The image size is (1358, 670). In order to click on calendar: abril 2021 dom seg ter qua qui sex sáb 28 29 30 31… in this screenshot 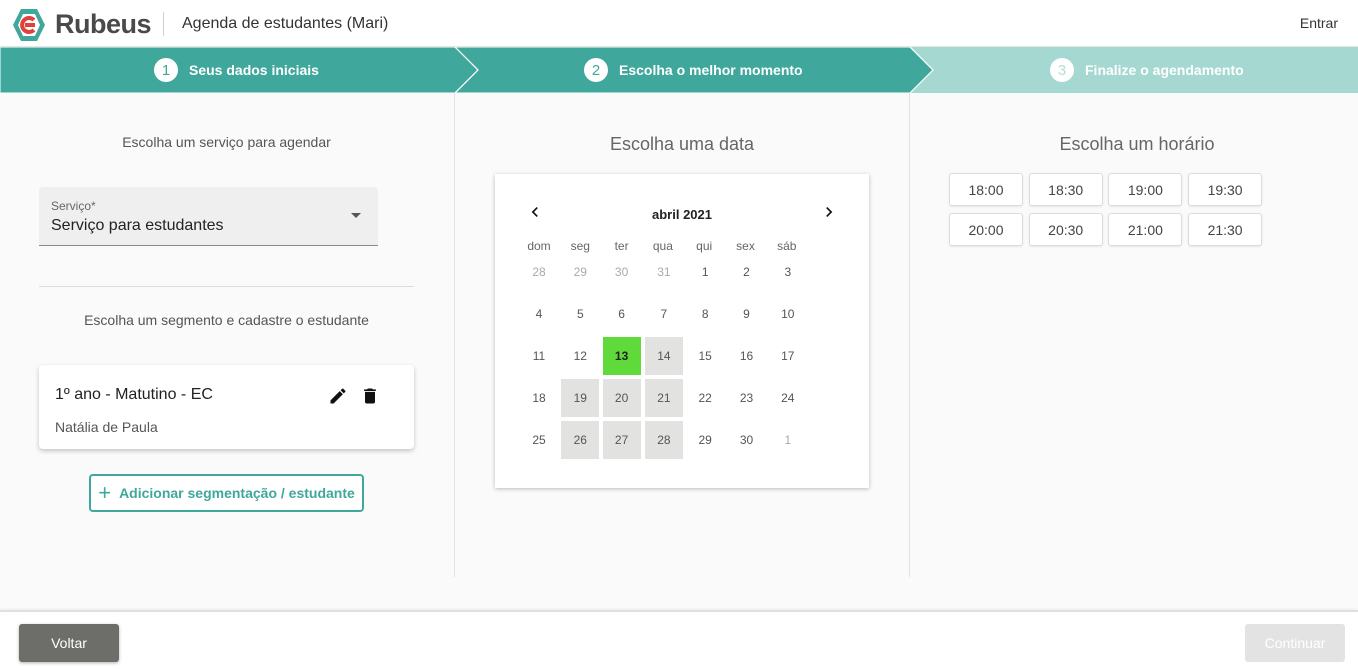, I will do `click(682, 331)`.